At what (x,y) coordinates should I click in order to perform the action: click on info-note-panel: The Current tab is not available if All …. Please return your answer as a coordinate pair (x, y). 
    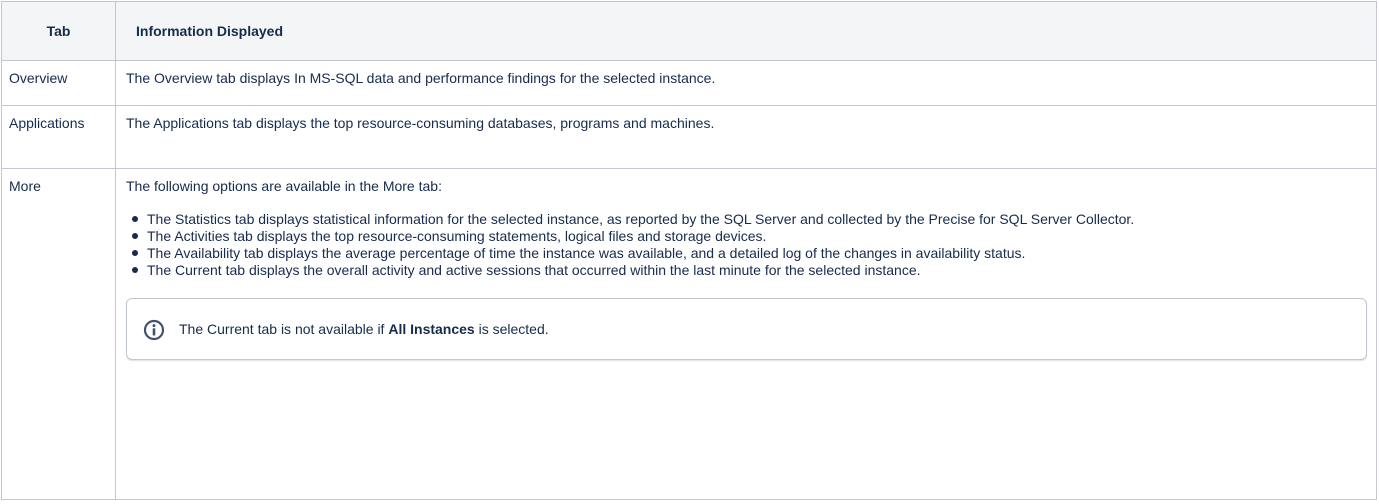
    Looking at the image, I should click on (746, 329).